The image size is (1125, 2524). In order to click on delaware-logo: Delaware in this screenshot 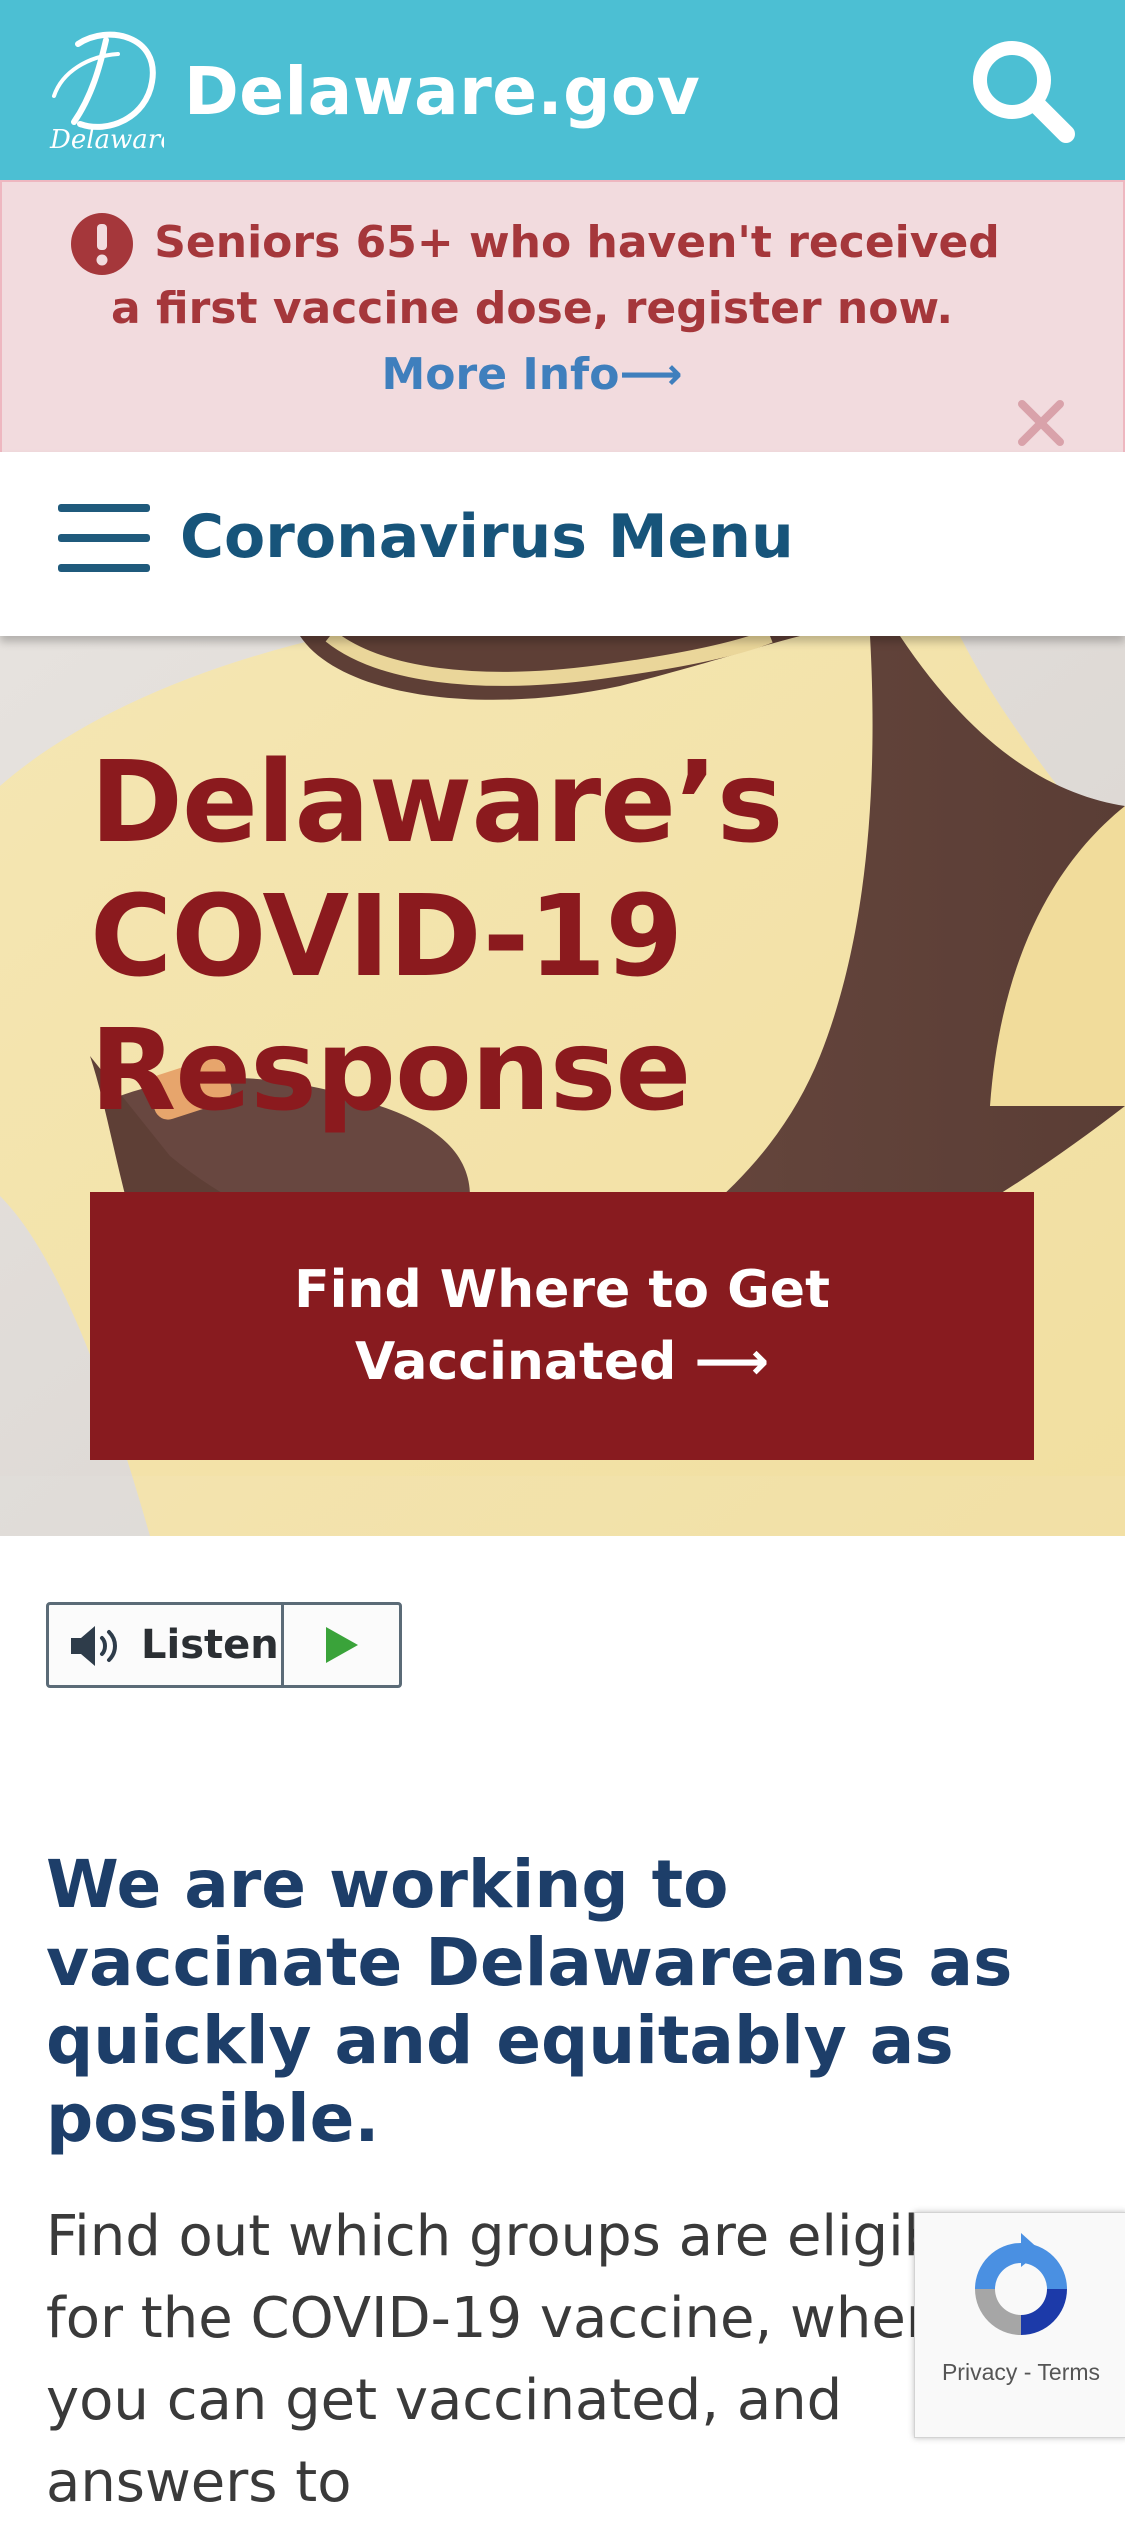, I will do `click(112, 90)`.